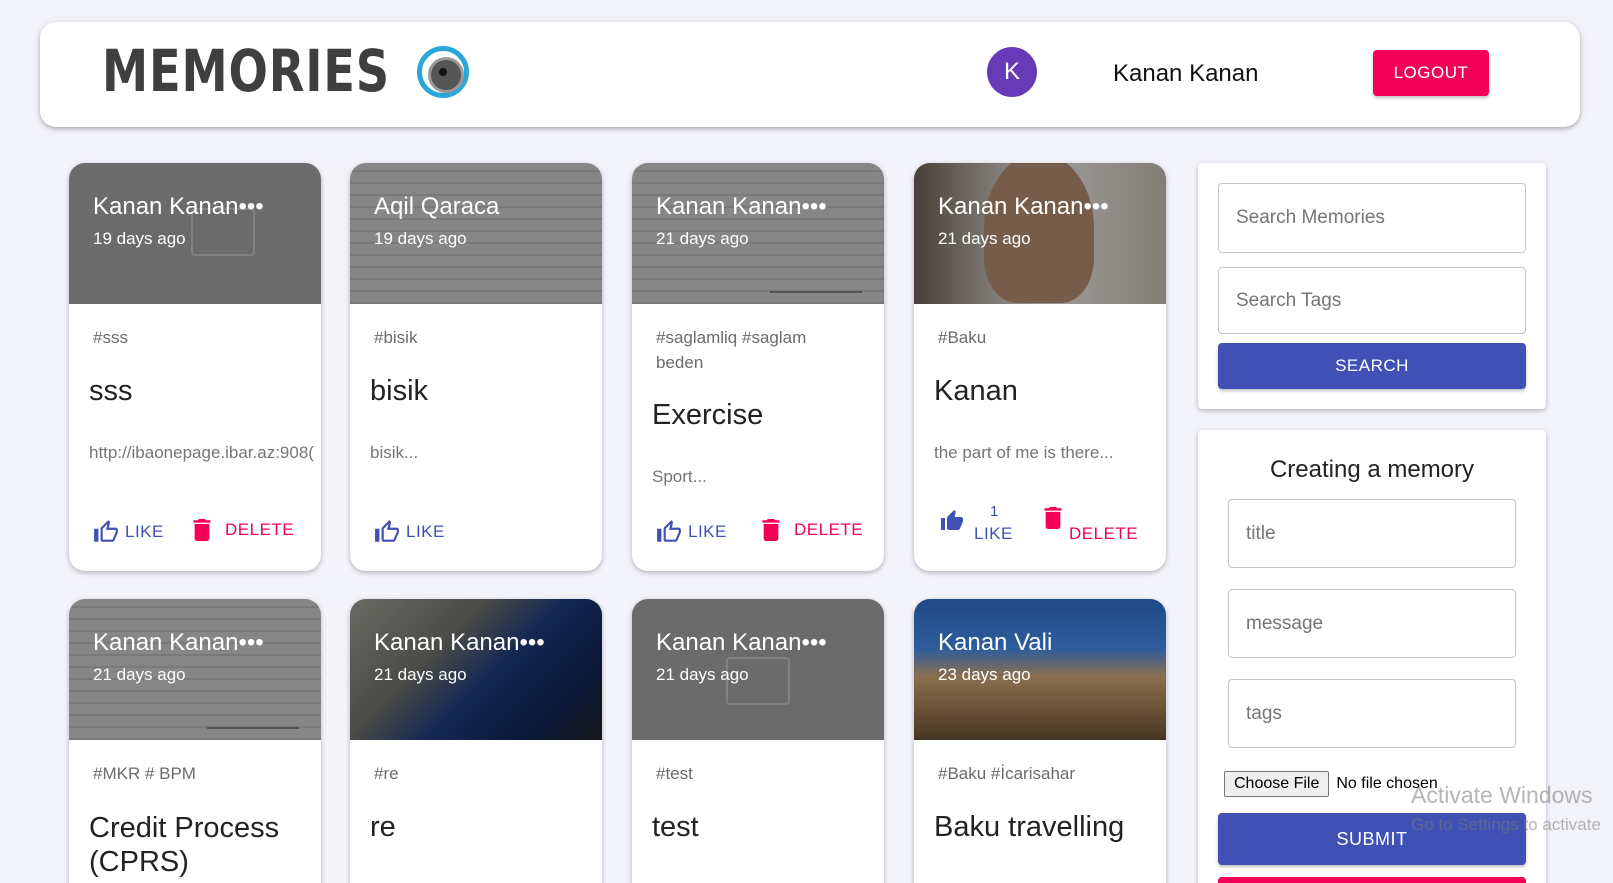  Describe the element at coordinates (110, 337) in the screenshot. I see `post-tags: #sss` at that location.